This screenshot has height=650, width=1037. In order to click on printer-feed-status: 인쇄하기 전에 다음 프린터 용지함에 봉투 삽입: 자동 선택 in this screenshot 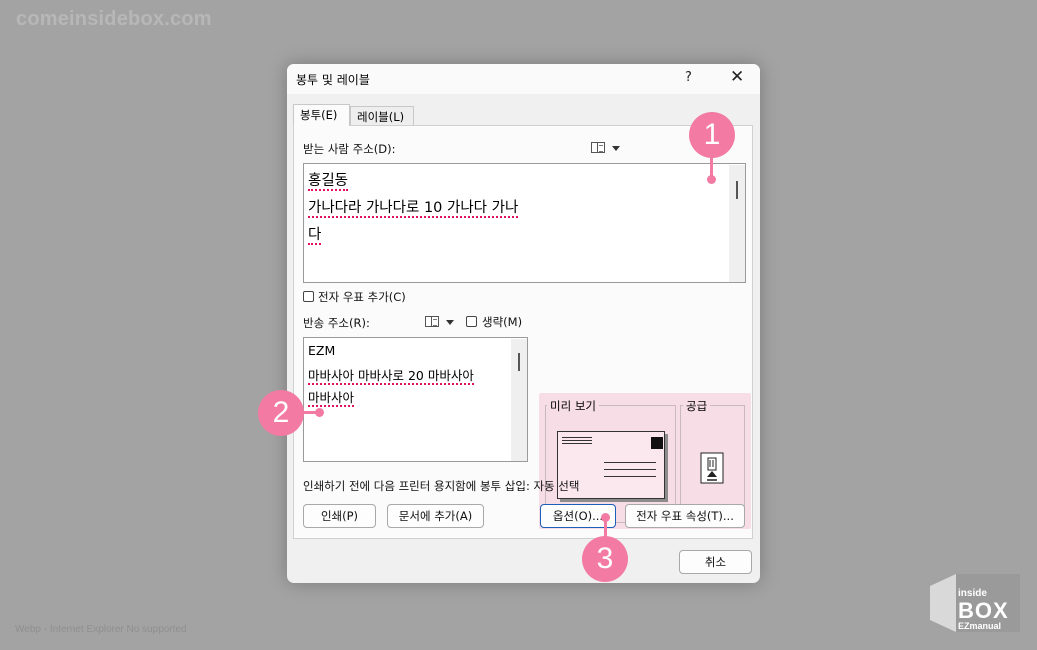, I will do `click(441, 486)`.